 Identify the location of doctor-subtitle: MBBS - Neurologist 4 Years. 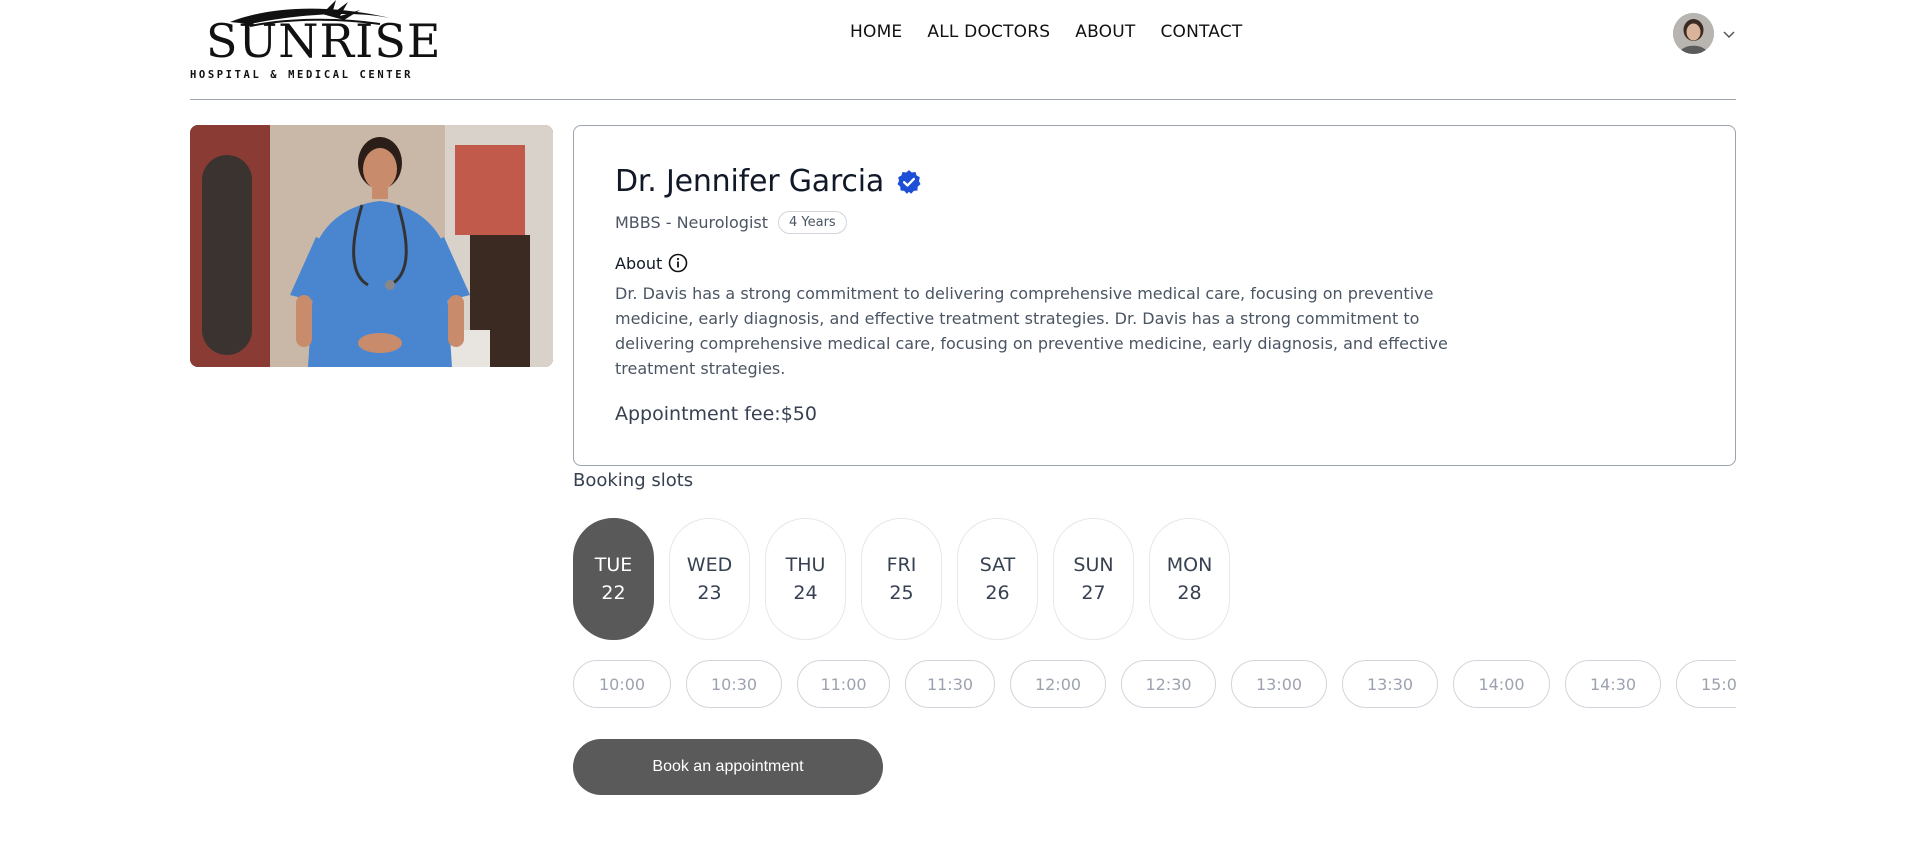
(731, 222).